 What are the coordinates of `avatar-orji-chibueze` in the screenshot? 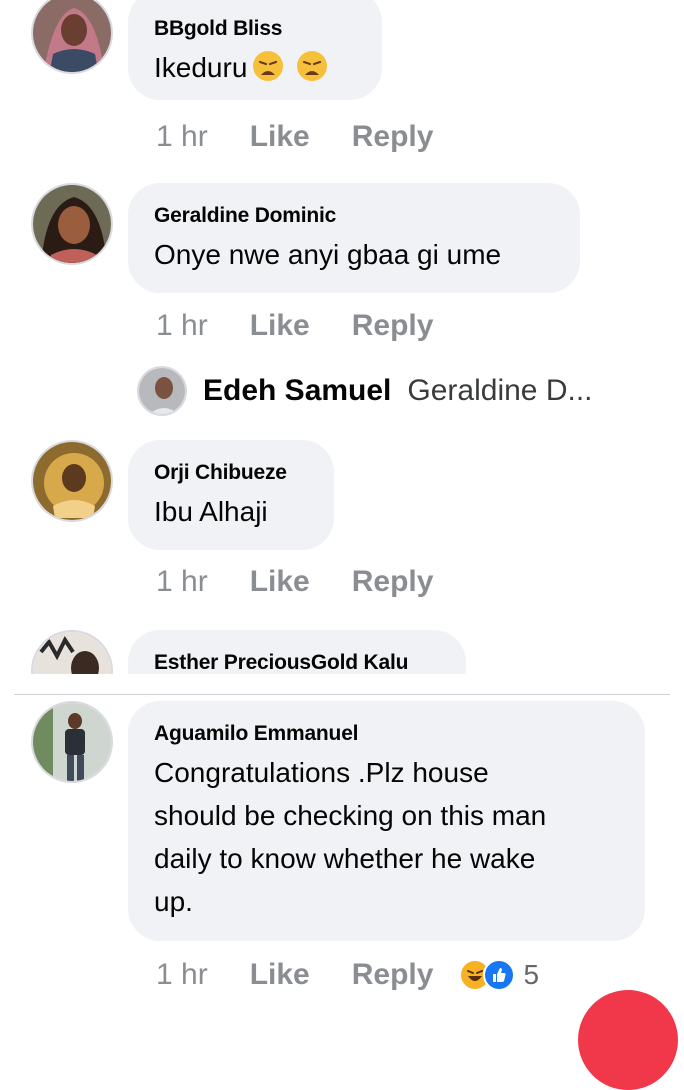 It's located at (72, 481).